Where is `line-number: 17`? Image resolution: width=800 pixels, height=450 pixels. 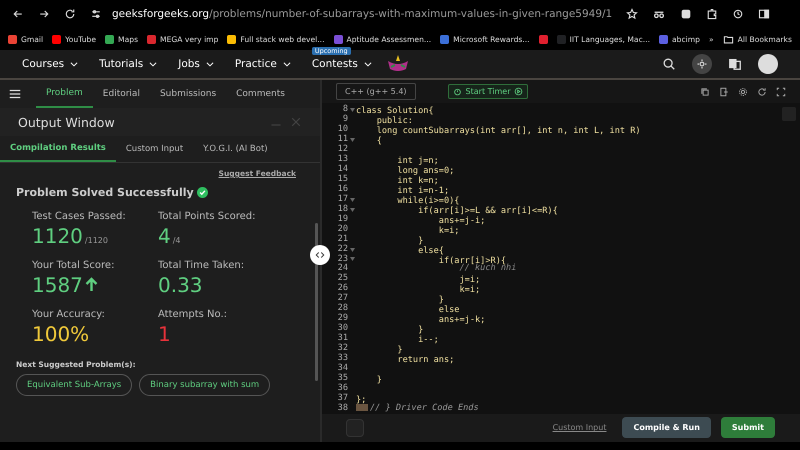 line-number: 17 is located at coordinates (342, 199).